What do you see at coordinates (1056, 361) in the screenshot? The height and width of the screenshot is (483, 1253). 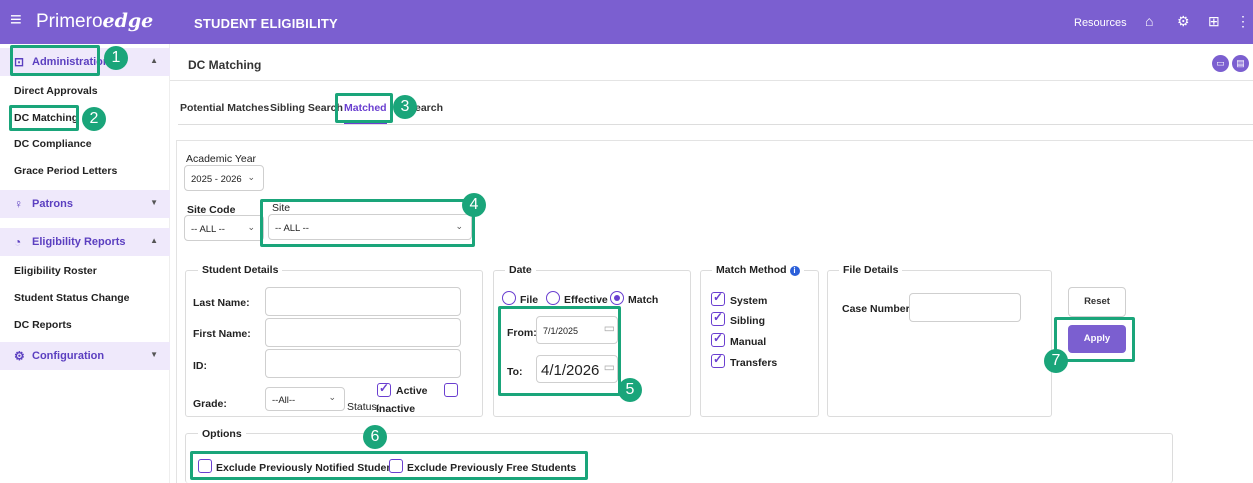 I see `callout-7: 7` at bounding box center [1056, 361].